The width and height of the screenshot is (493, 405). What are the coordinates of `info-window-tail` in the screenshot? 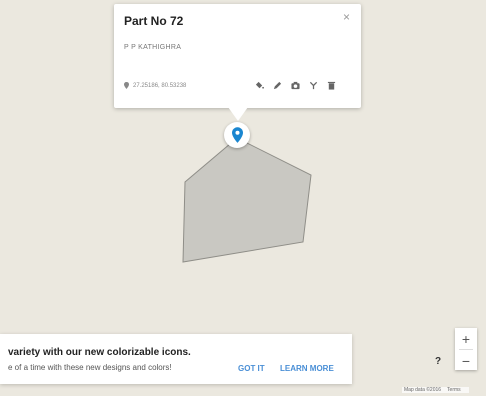 It's located at (238, 114).